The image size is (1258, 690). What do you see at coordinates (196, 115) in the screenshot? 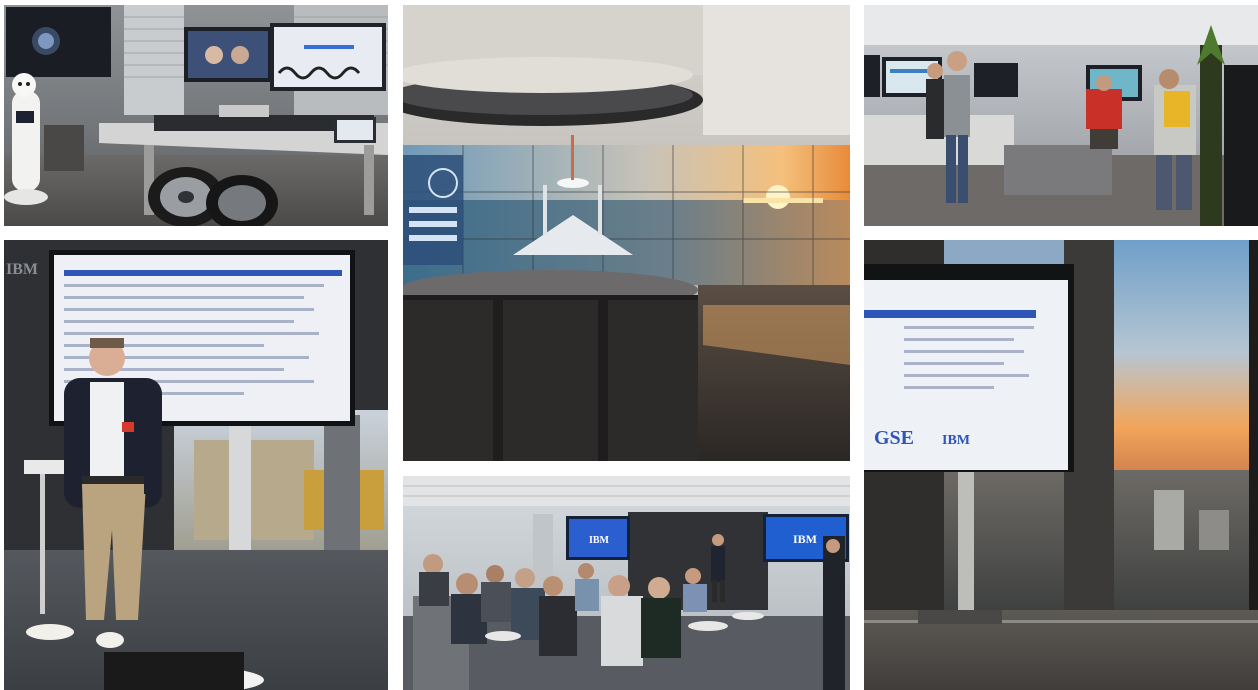
I see `photo-tech-lab` at bounding box center [196, 115].